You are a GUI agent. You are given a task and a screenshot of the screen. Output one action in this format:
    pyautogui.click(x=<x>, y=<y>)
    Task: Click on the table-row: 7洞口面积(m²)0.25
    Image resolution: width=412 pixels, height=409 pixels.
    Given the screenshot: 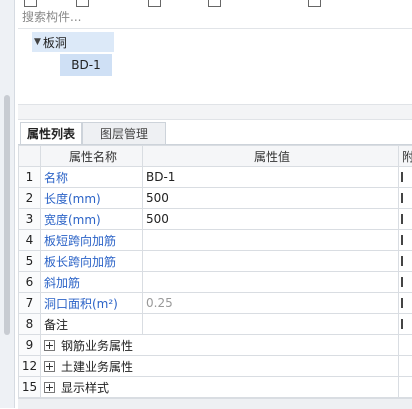 What is the action you would take?
    pyautogui.click(x=215, y=303)
    